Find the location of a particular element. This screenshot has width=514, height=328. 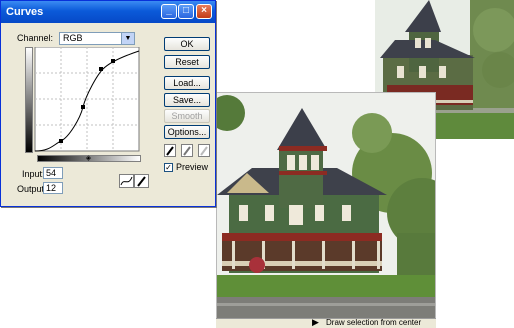

chevron-down-icon: ▼ is located at coordinates (127, 38).